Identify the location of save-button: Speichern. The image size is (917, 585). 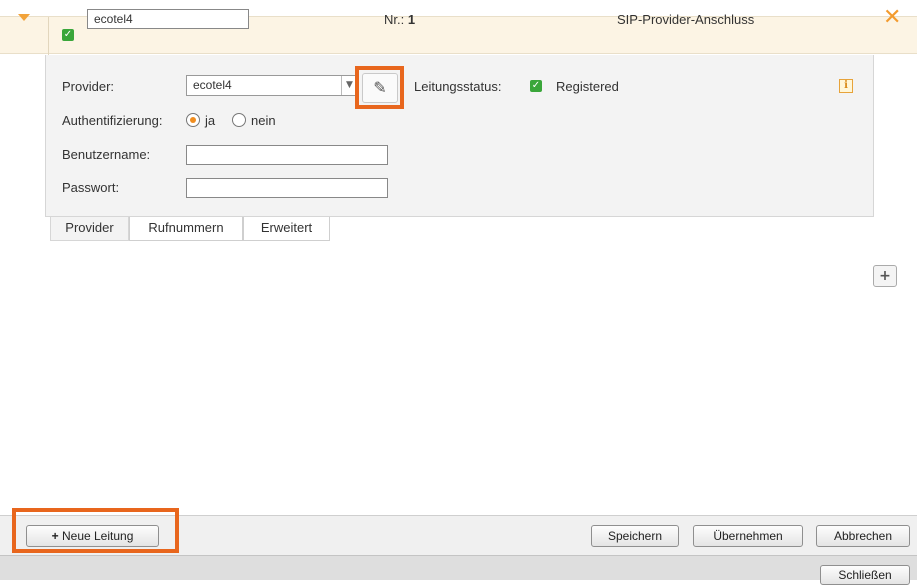
(635, 536).